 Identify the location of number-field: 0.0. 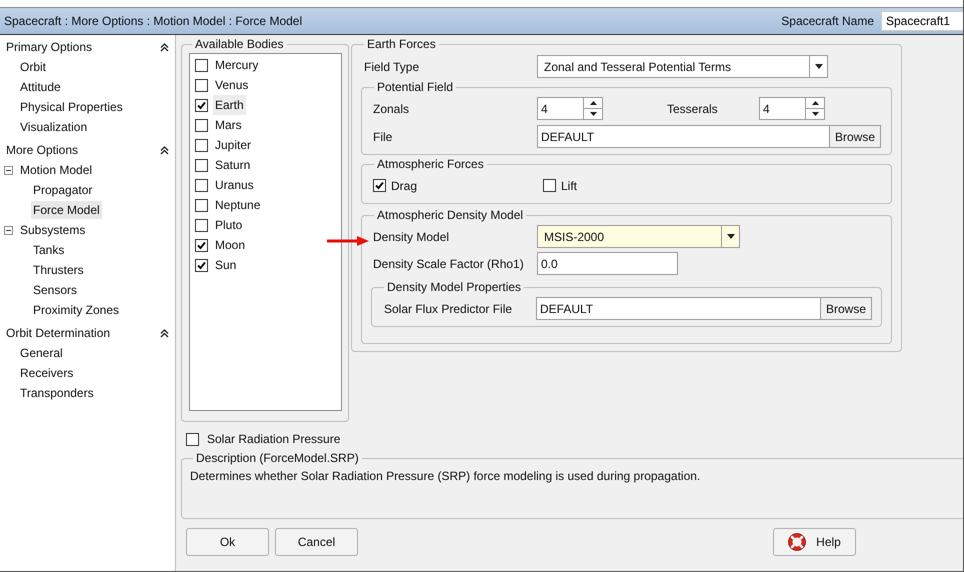
(607, 263).